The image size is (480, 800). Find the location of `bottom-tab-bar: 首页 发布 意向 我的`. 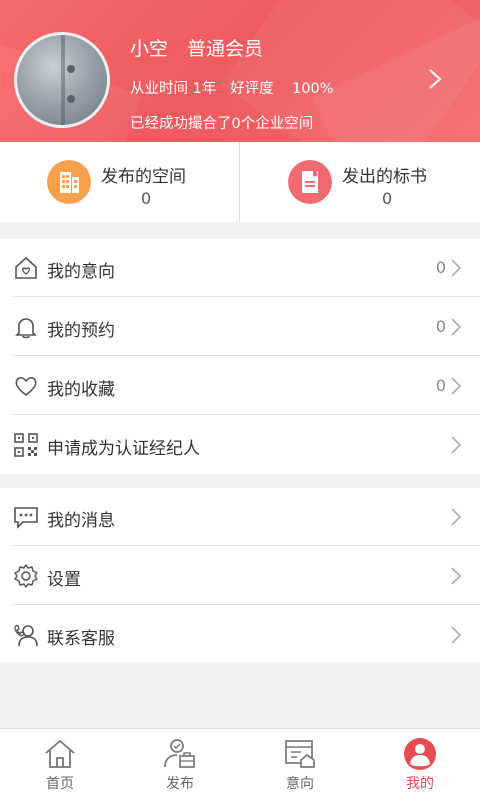

bottom-tab-bar: 首页 发布 意向 我的 is located at coordinates (240, 764).